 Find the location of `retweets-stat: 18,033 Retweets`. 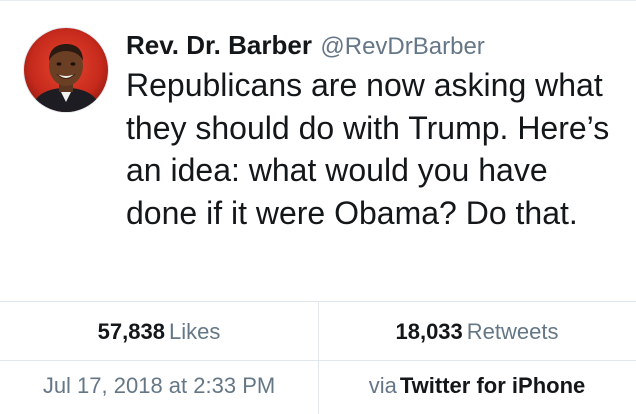

retweets-stat: 18,033 Retweets is located at coordinates (477, 332).